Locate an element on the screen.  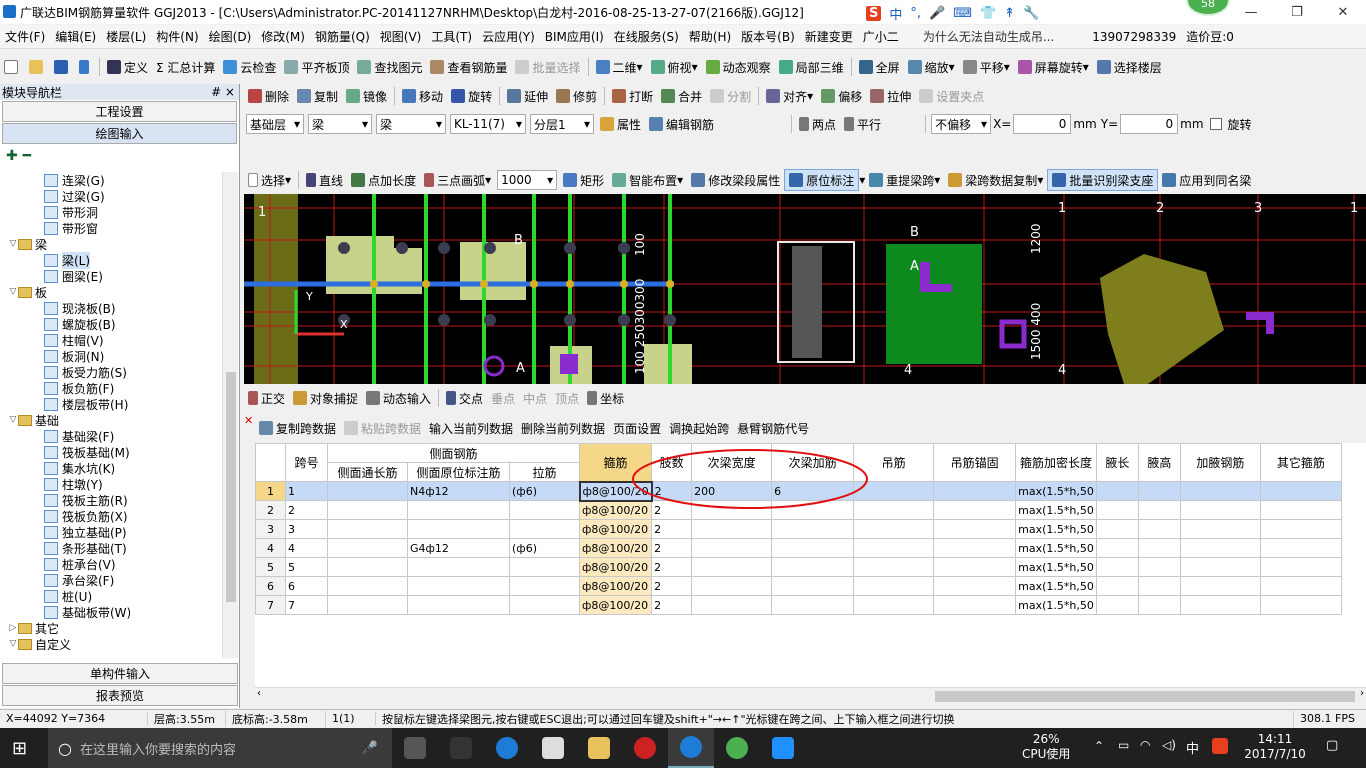
properties-button: 属性 is located at coordinates (620, 124).